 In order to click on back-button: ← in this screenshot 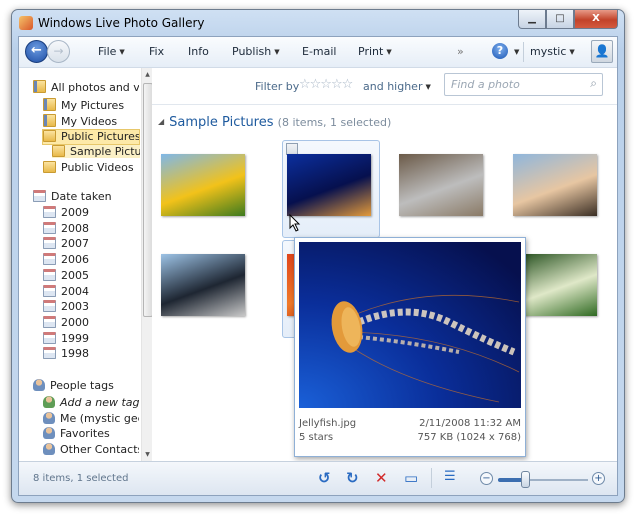, I will do `click(36, 51)`.